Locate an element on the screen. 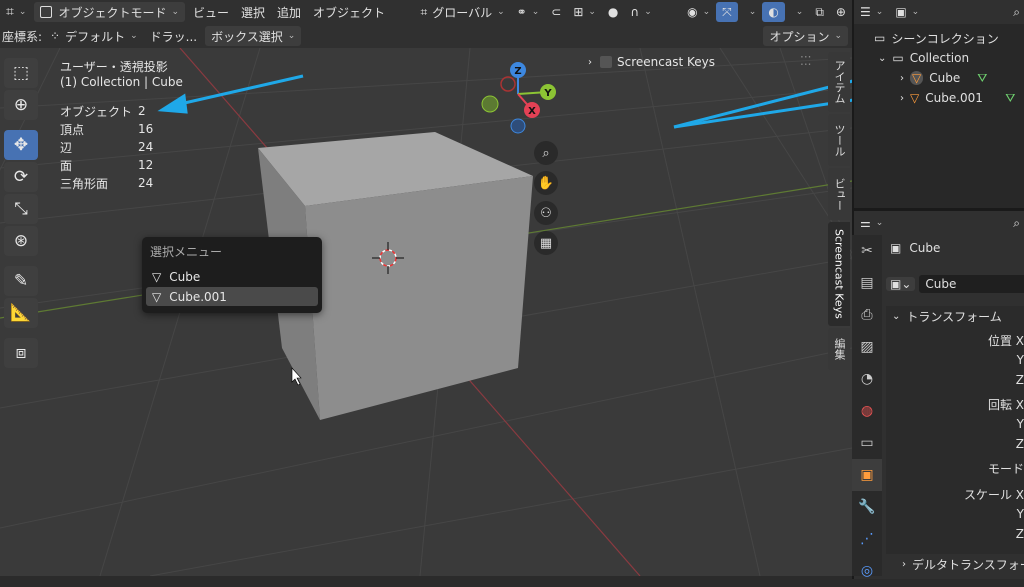  tab-physics: ◎ is located at coordinates (867, 571).